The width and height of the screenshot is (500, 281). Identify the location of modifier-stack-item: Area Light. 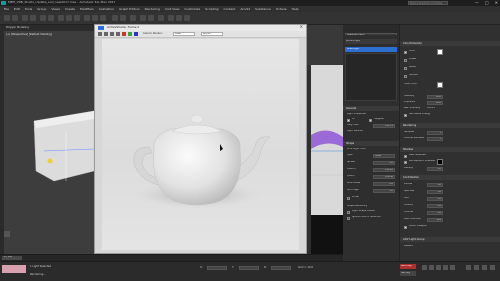
(371, 49).